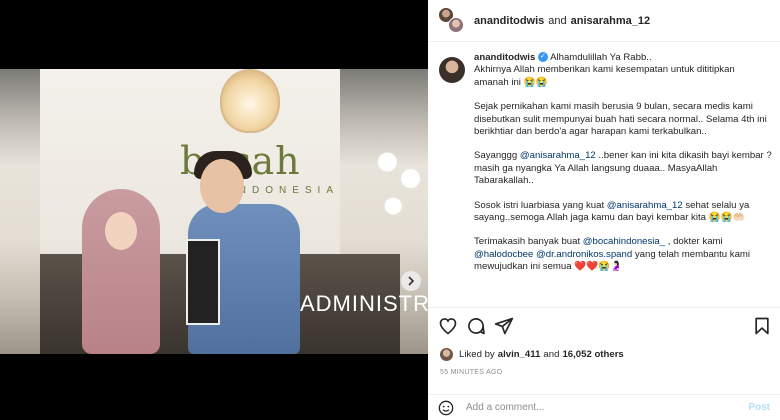 The image size is (780, 420). I want to click on post-comment-button: Post, so click(759, 407).